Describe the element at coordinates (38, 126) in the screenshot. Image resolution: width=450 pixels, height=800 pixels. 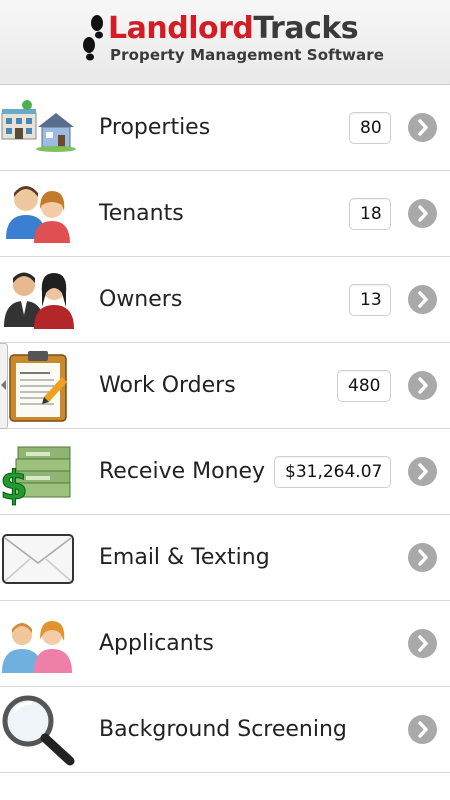
I see `buildings-icon` at that location.